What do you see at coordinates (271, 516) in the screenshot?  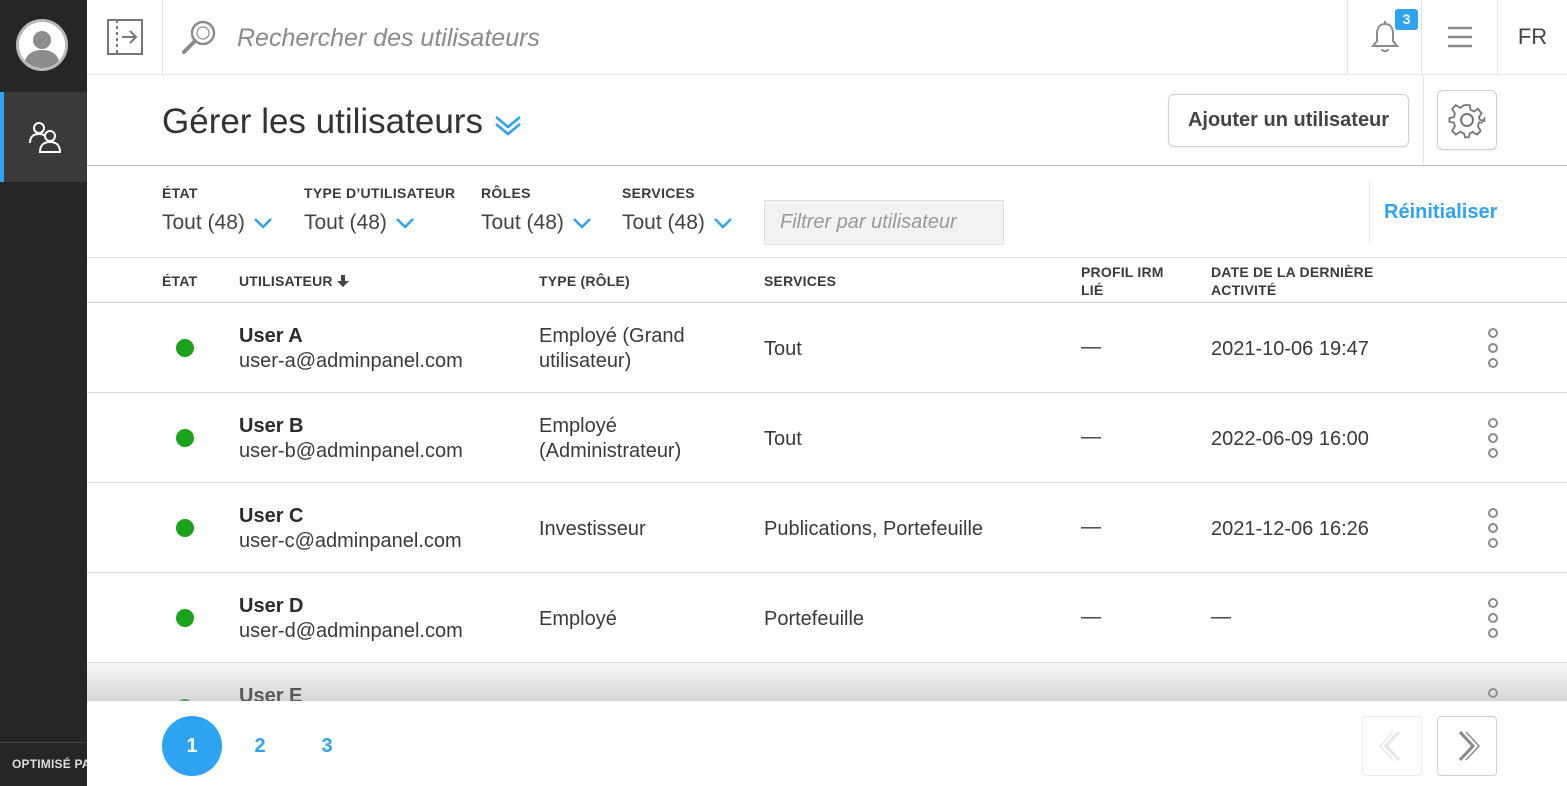 I see `user-name: User C` at bounding box center [271, 516].